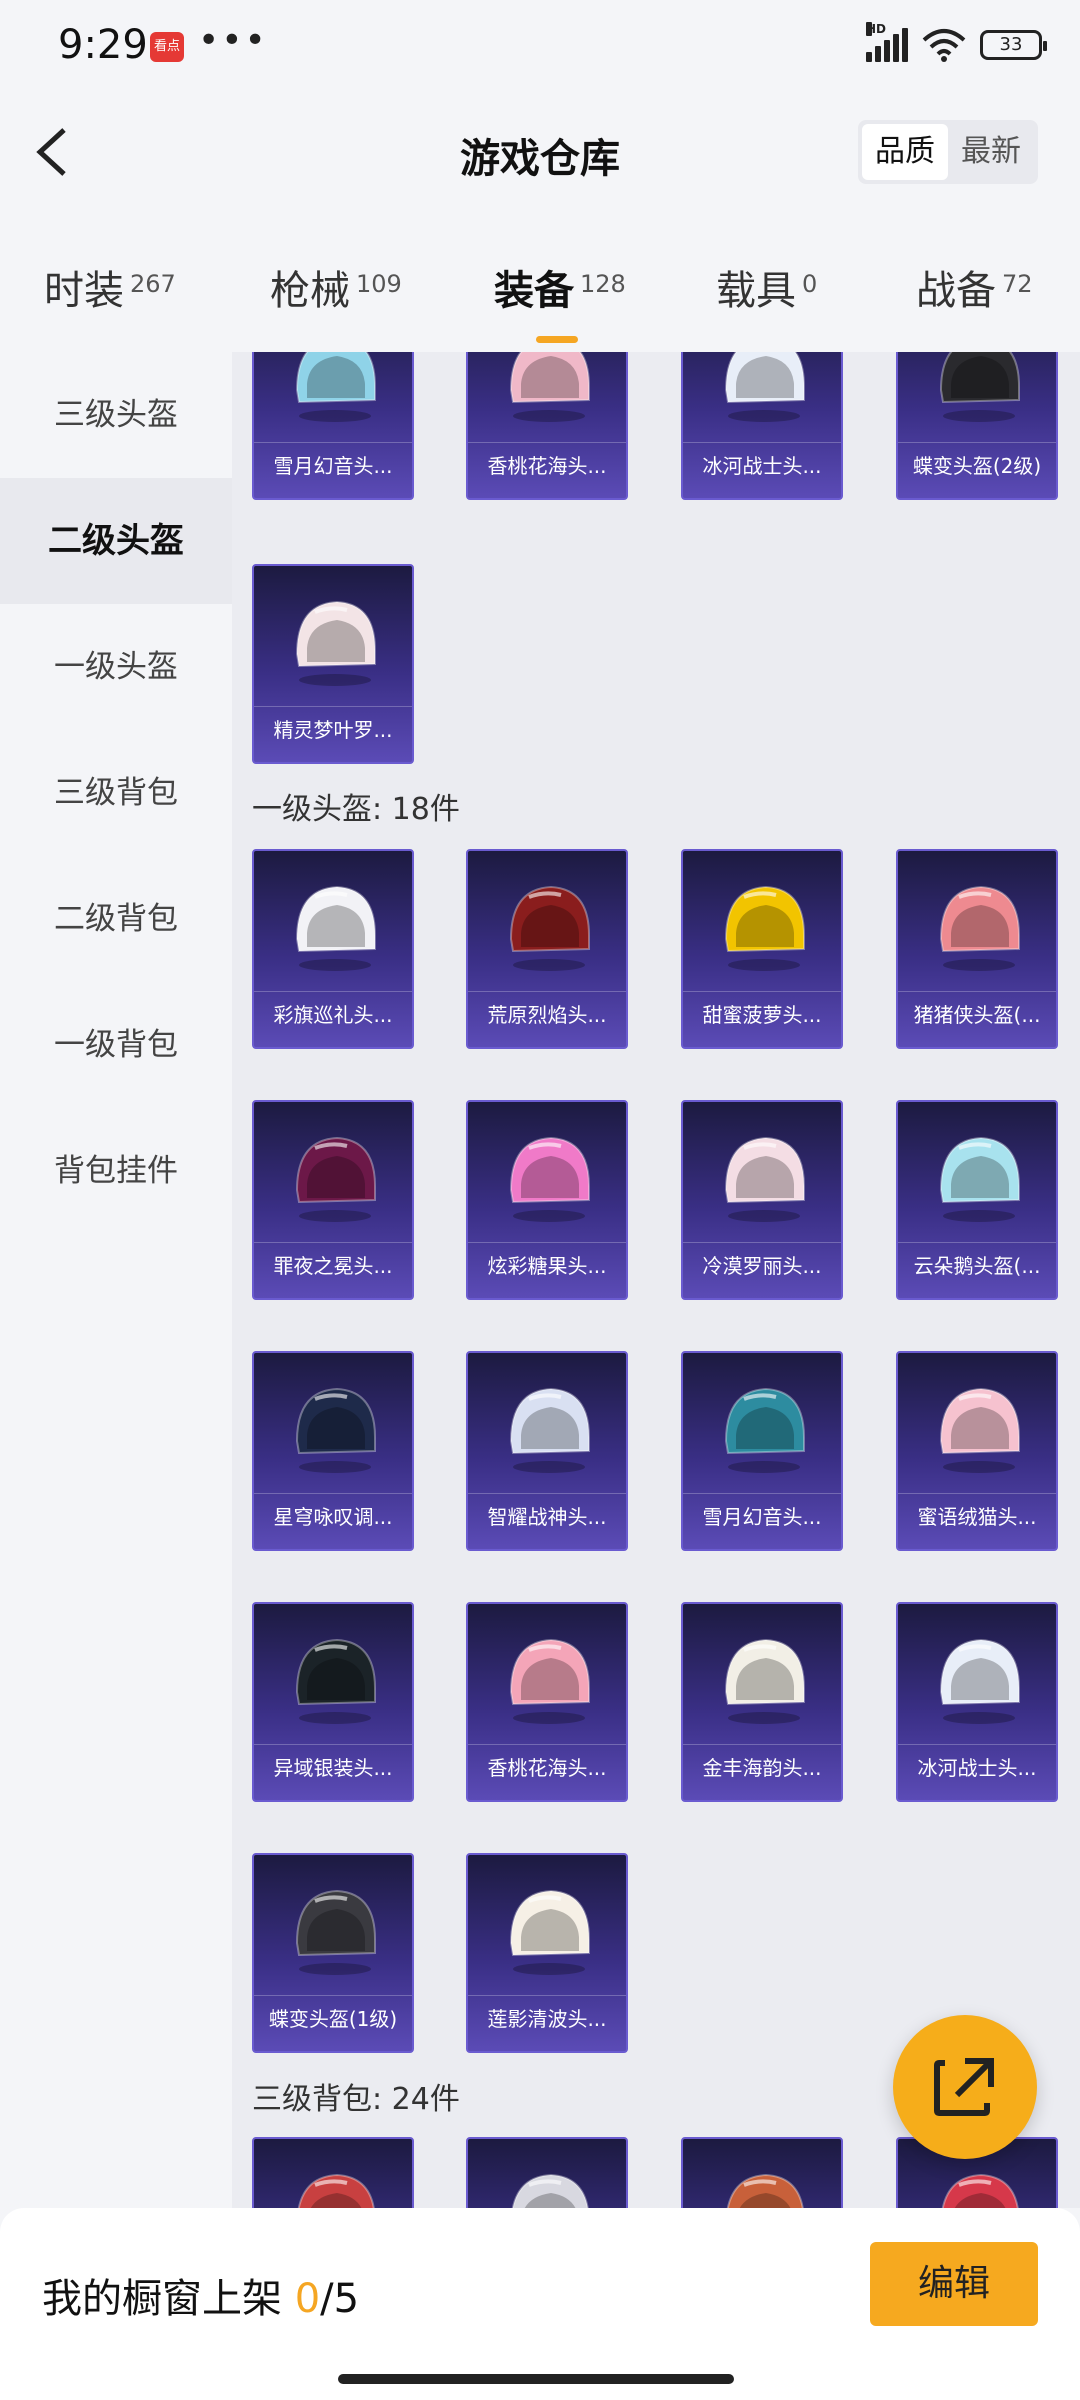 The image size is (1080, 2400). I want to click on share-button, so click(965, 2087).